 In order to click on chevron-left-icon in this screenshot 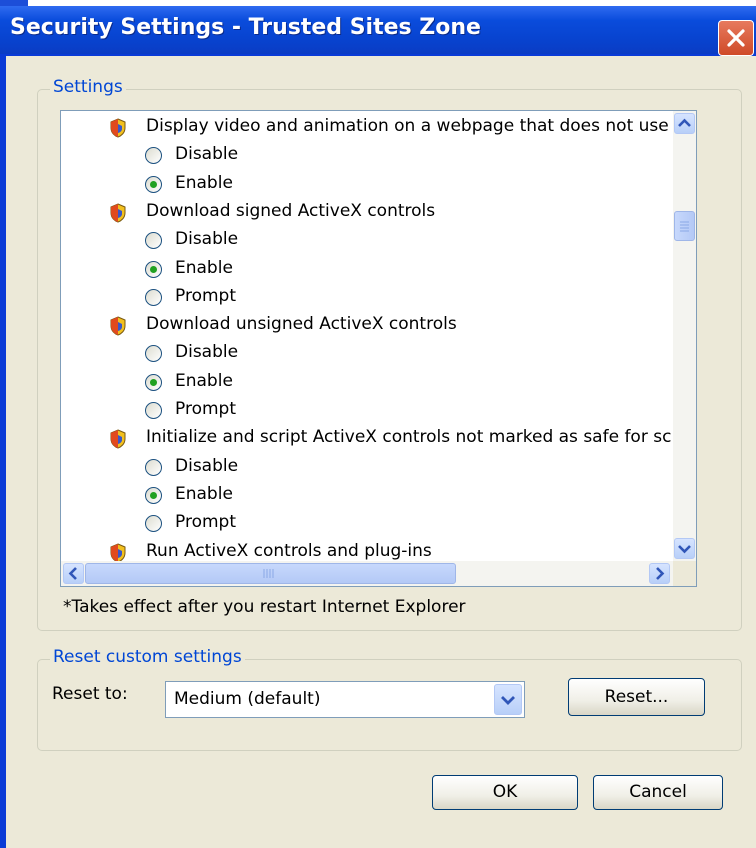, I will do `click(72, 573)`.